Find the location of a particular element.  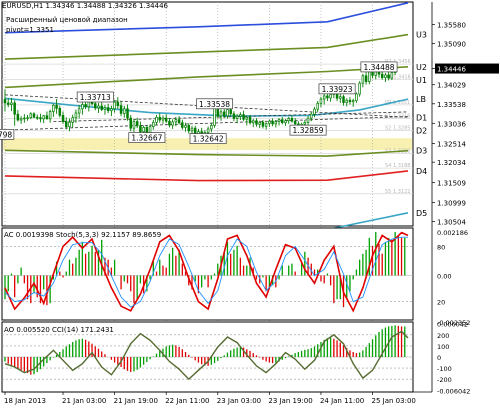

annotation-label: 798 is located at coordinates (6, 134).